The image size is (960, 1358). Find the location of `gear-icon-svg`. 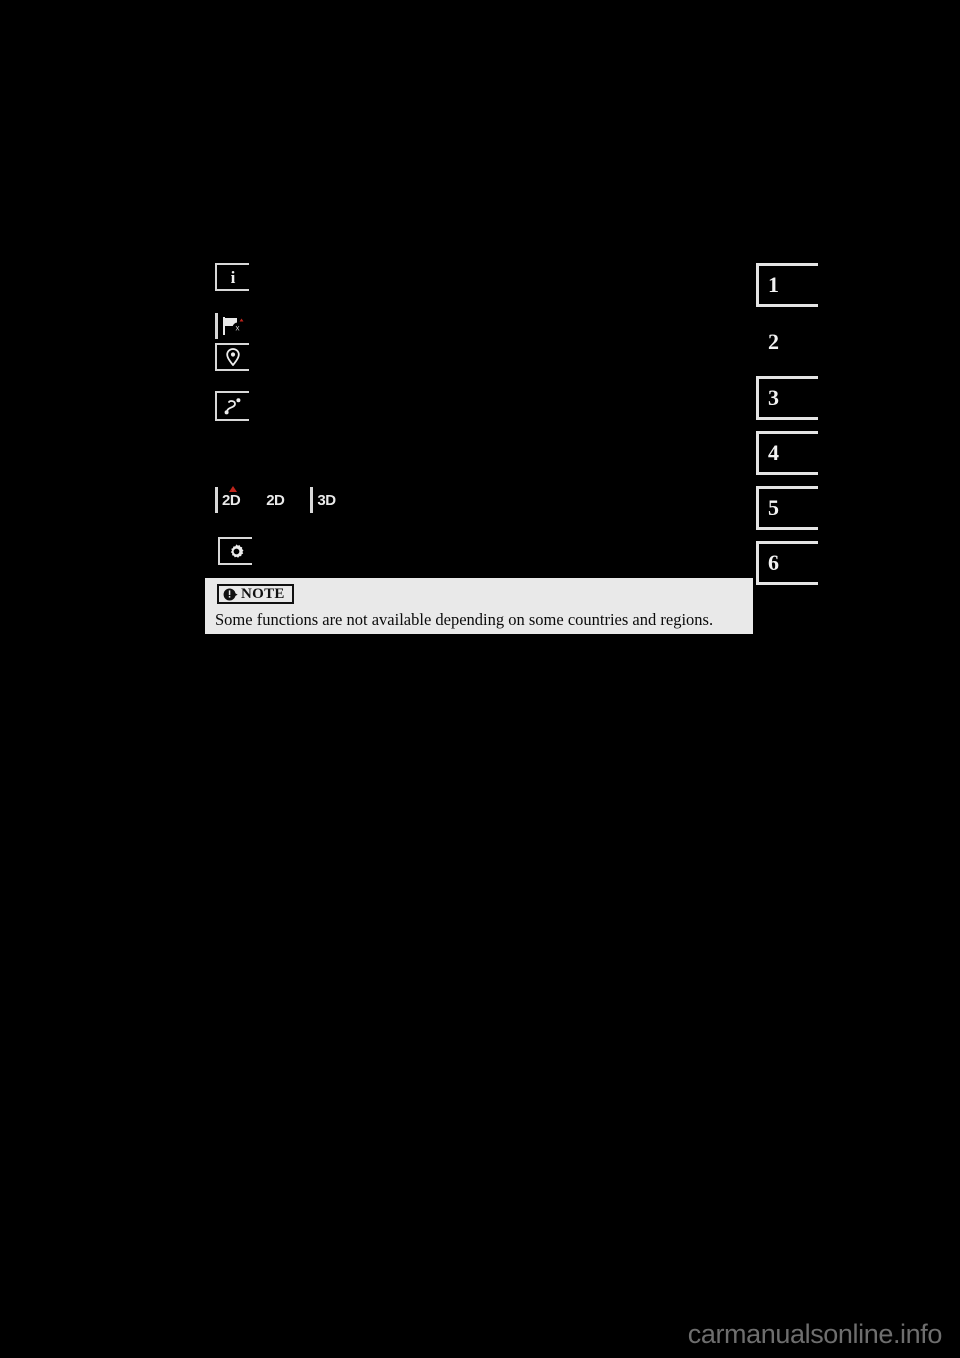

gear-icon-svg is located at coordinates (236, 550).